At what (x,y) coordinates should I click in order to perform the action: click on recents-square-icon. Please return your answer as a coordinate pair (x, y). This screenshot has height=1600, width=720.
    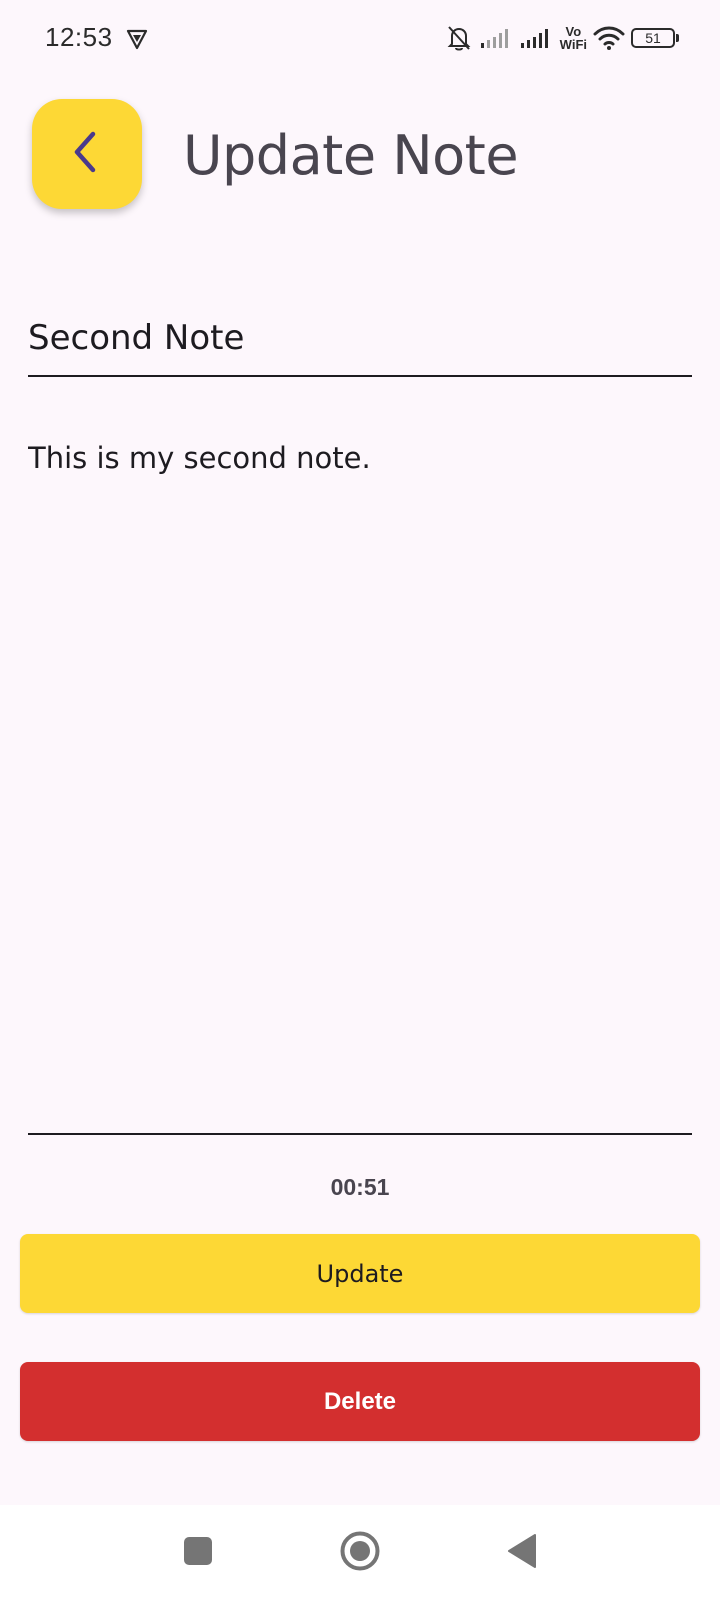
    Looking at the image, I should click on (198, 1553).